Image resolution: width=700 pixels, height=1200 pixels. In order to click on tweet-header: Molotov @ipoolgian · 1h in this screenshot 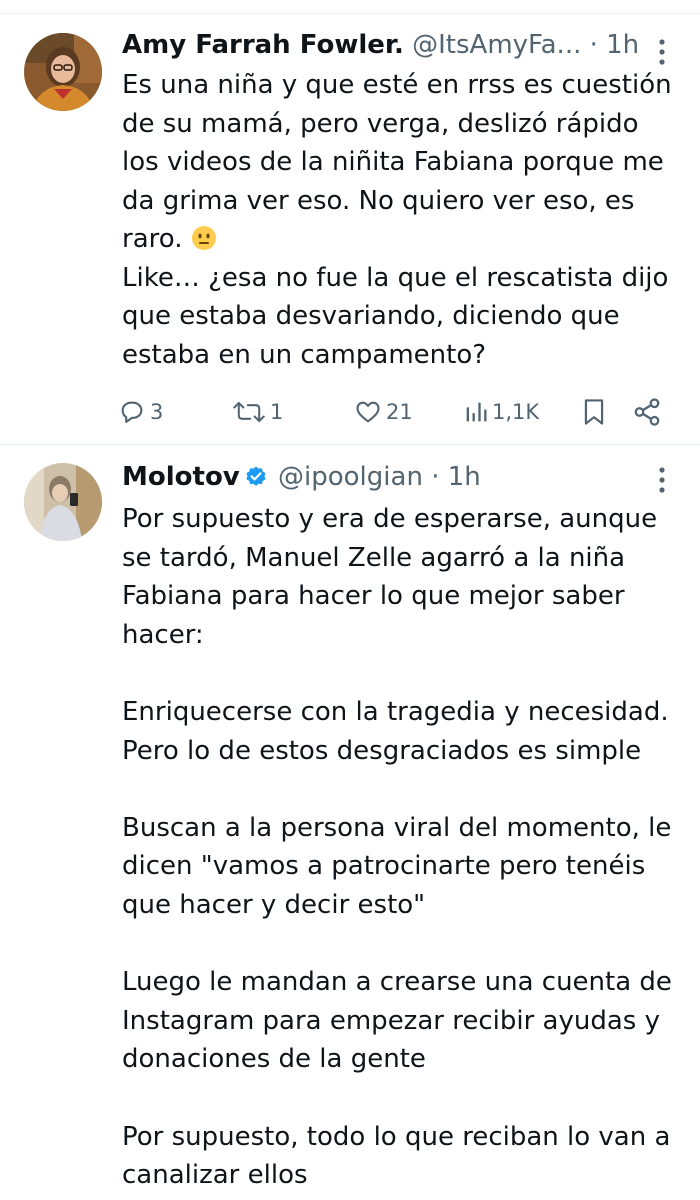, I will do `click(301, 477)`.